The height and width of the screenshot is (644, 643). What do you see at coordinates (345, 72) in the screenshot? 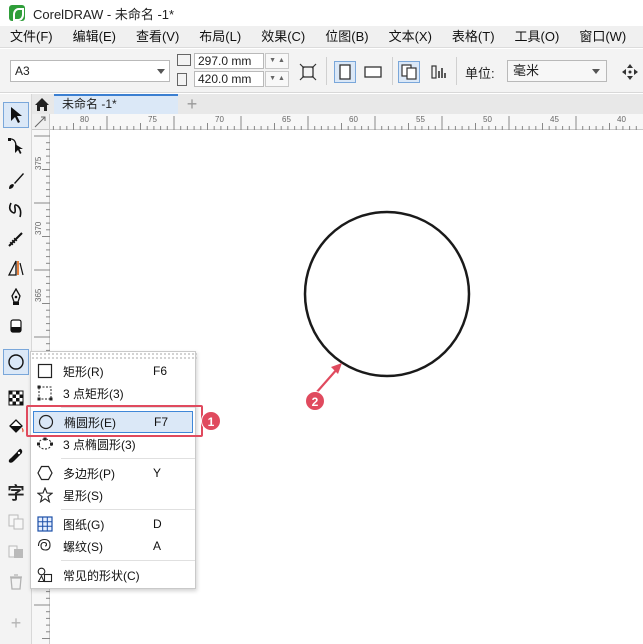
I see `portrait-button` at bounding box center [345, 72].